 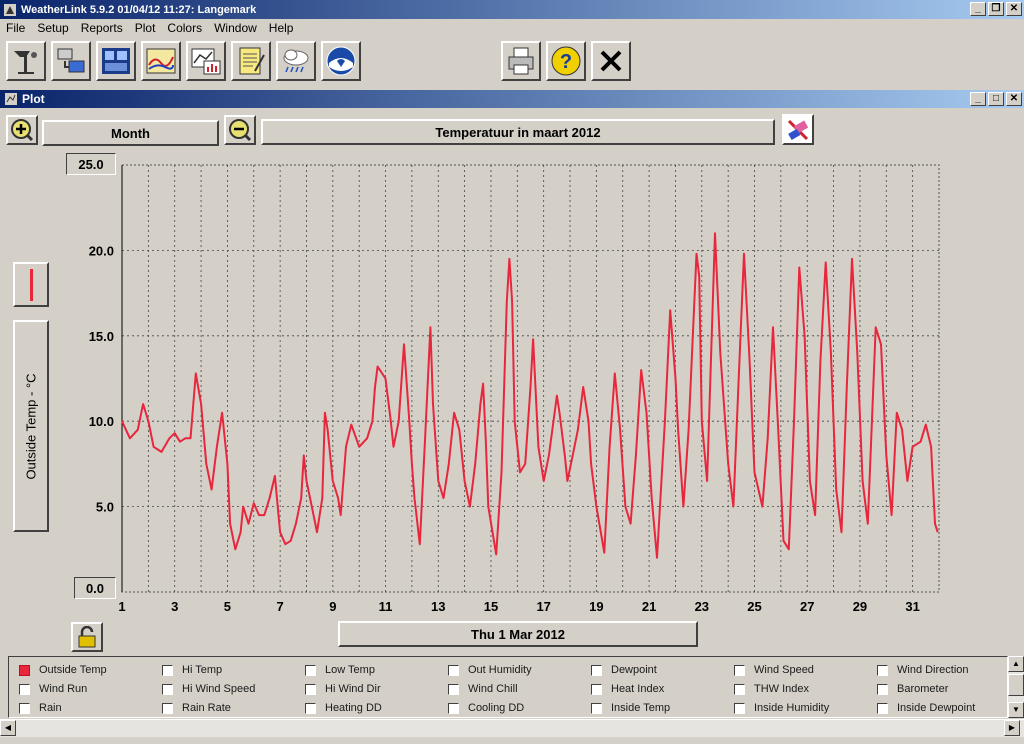 I want to click on scroll-thumb, so click(x=1016, y=685).